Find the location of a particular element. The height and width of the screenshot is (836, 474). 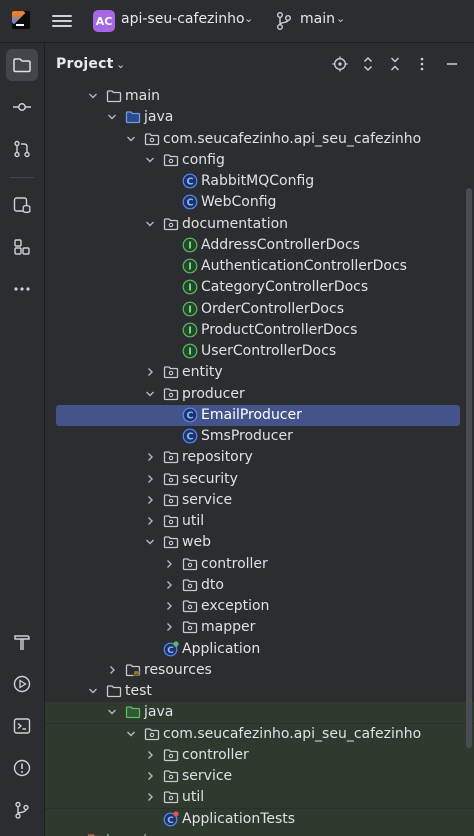

scrollbar is located at coordinates (469, 468).